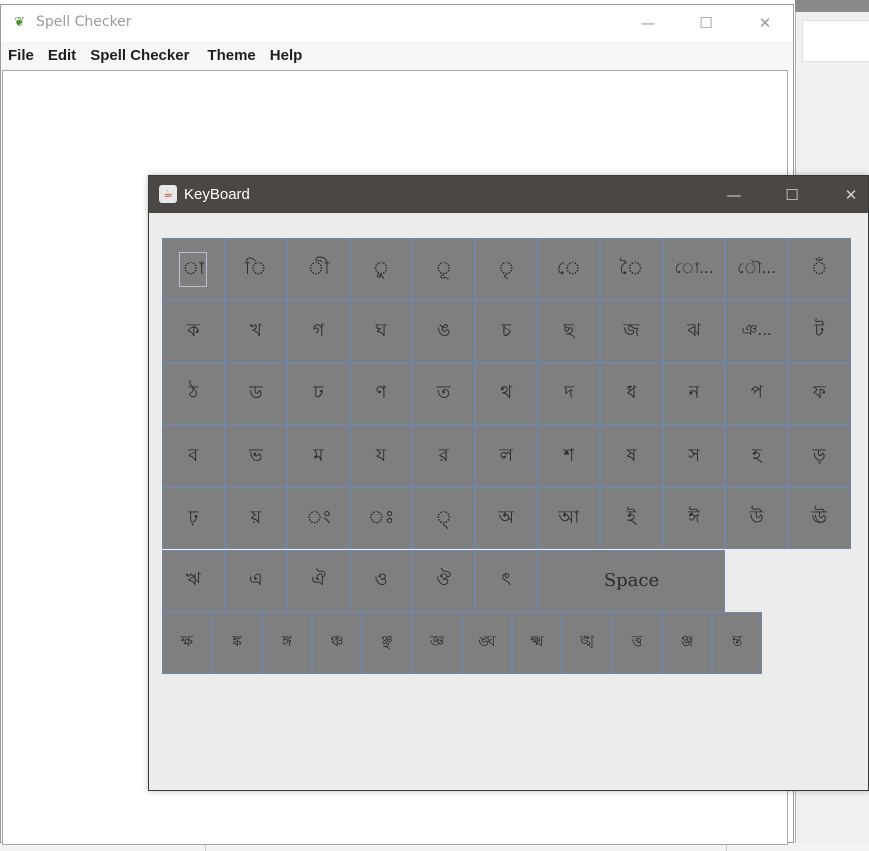 The height and width of the screenshot is (851, 869). What do you see at coordinates (648, 23) in the screenshot?
I see `minimize-button: —` at bounding box center [648, 23].